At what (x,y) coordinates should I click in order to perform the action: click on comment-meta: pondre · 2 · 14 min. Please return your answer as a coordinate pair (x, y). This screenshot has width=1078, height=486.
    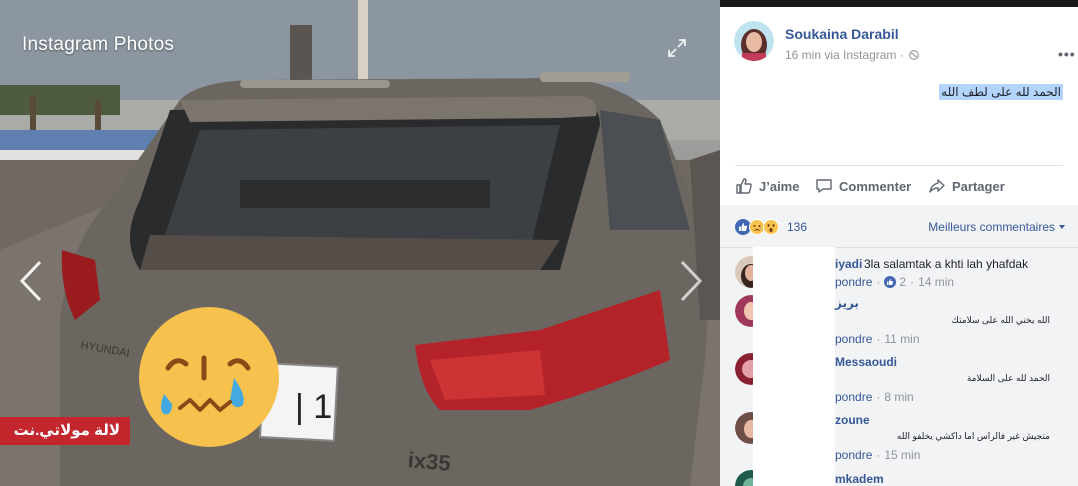
    Looking at the image, I should click on (895, 282).